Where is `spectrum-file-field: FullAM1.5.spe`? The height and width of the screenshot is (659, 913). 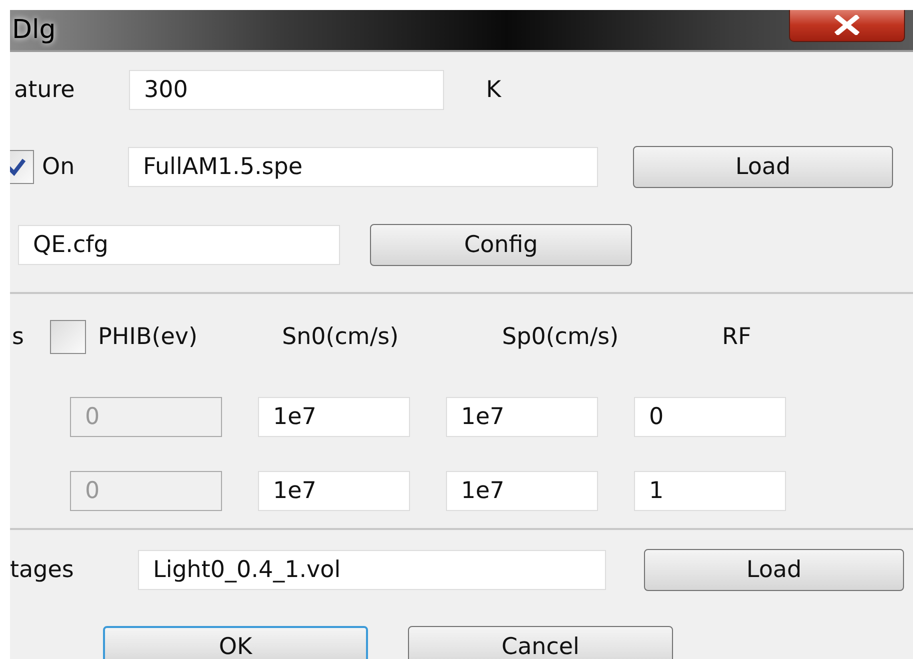 spectrum-file-field: FullAM1.5.spe is located at coordinates (363, 167).